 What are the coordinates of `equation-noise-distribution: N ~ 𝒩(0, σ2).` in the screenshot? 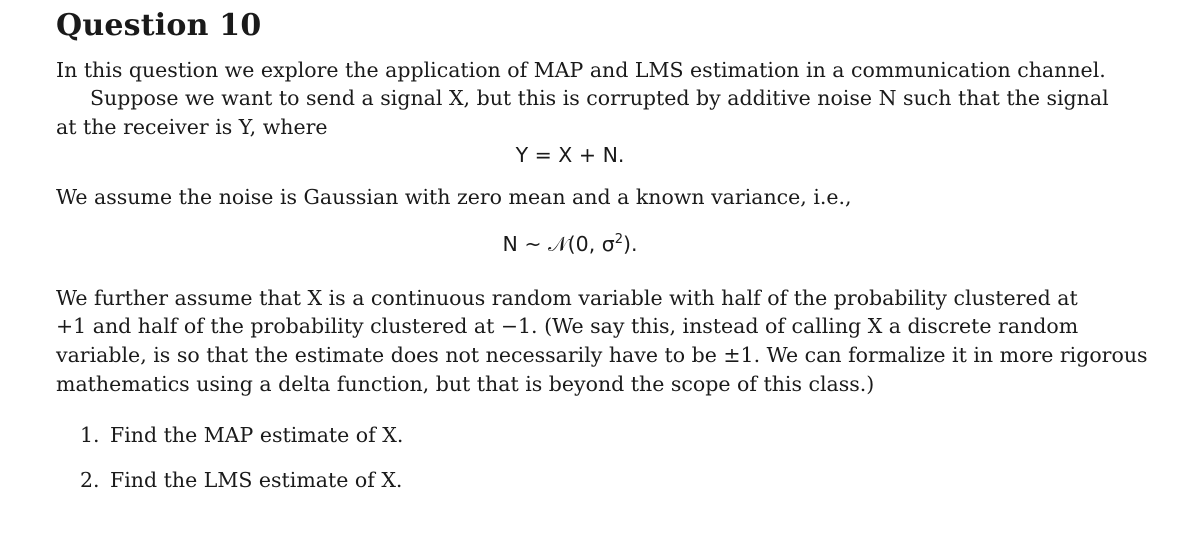 It's located at (570, 244).